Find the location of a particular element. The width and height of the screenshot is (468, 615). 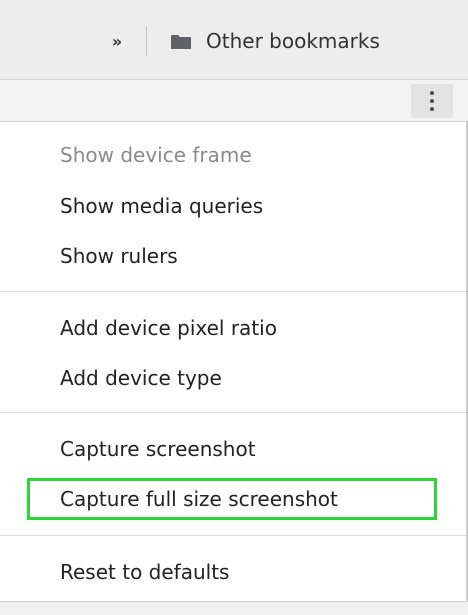

bookmarks-bar: » Other bookmarks is located at coordinates (234, 40).